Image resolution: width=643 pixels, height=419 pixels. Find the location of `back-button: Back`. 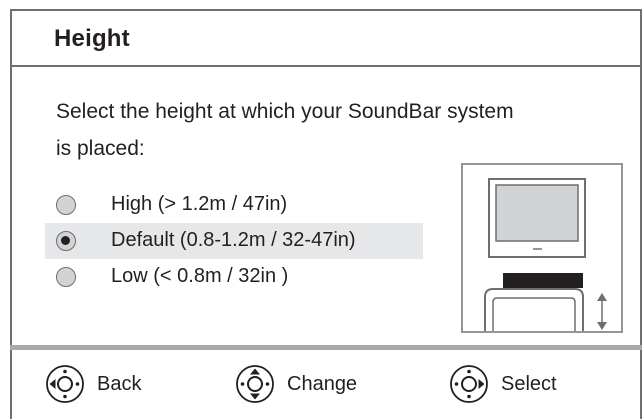

back-button: Back is located at coordinates (93, 384).